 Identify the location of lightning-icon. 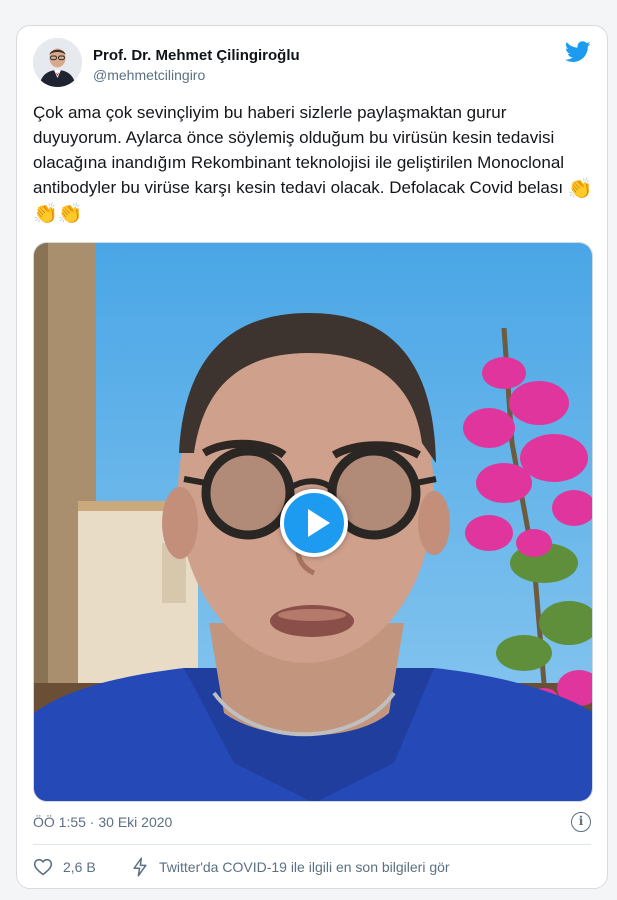
(140, 867).